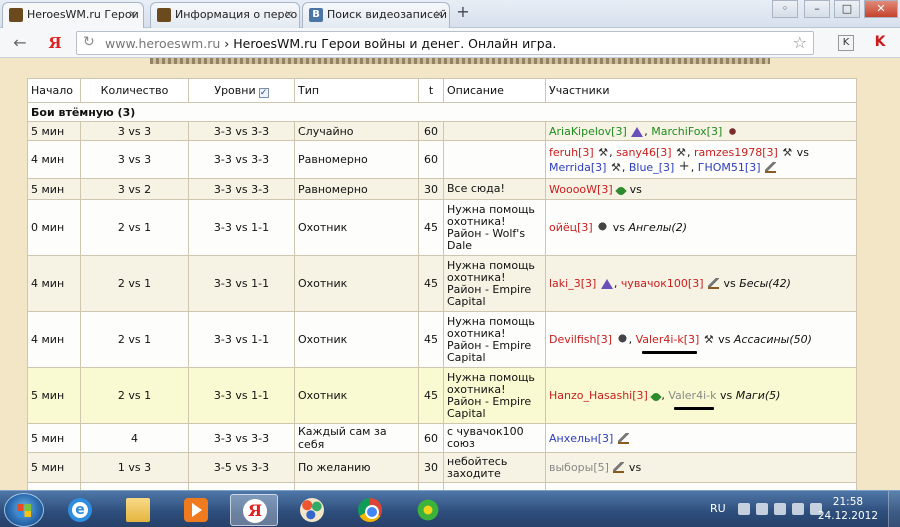  I want to click on cell-count: 2 vs 1, so click(134, 395).